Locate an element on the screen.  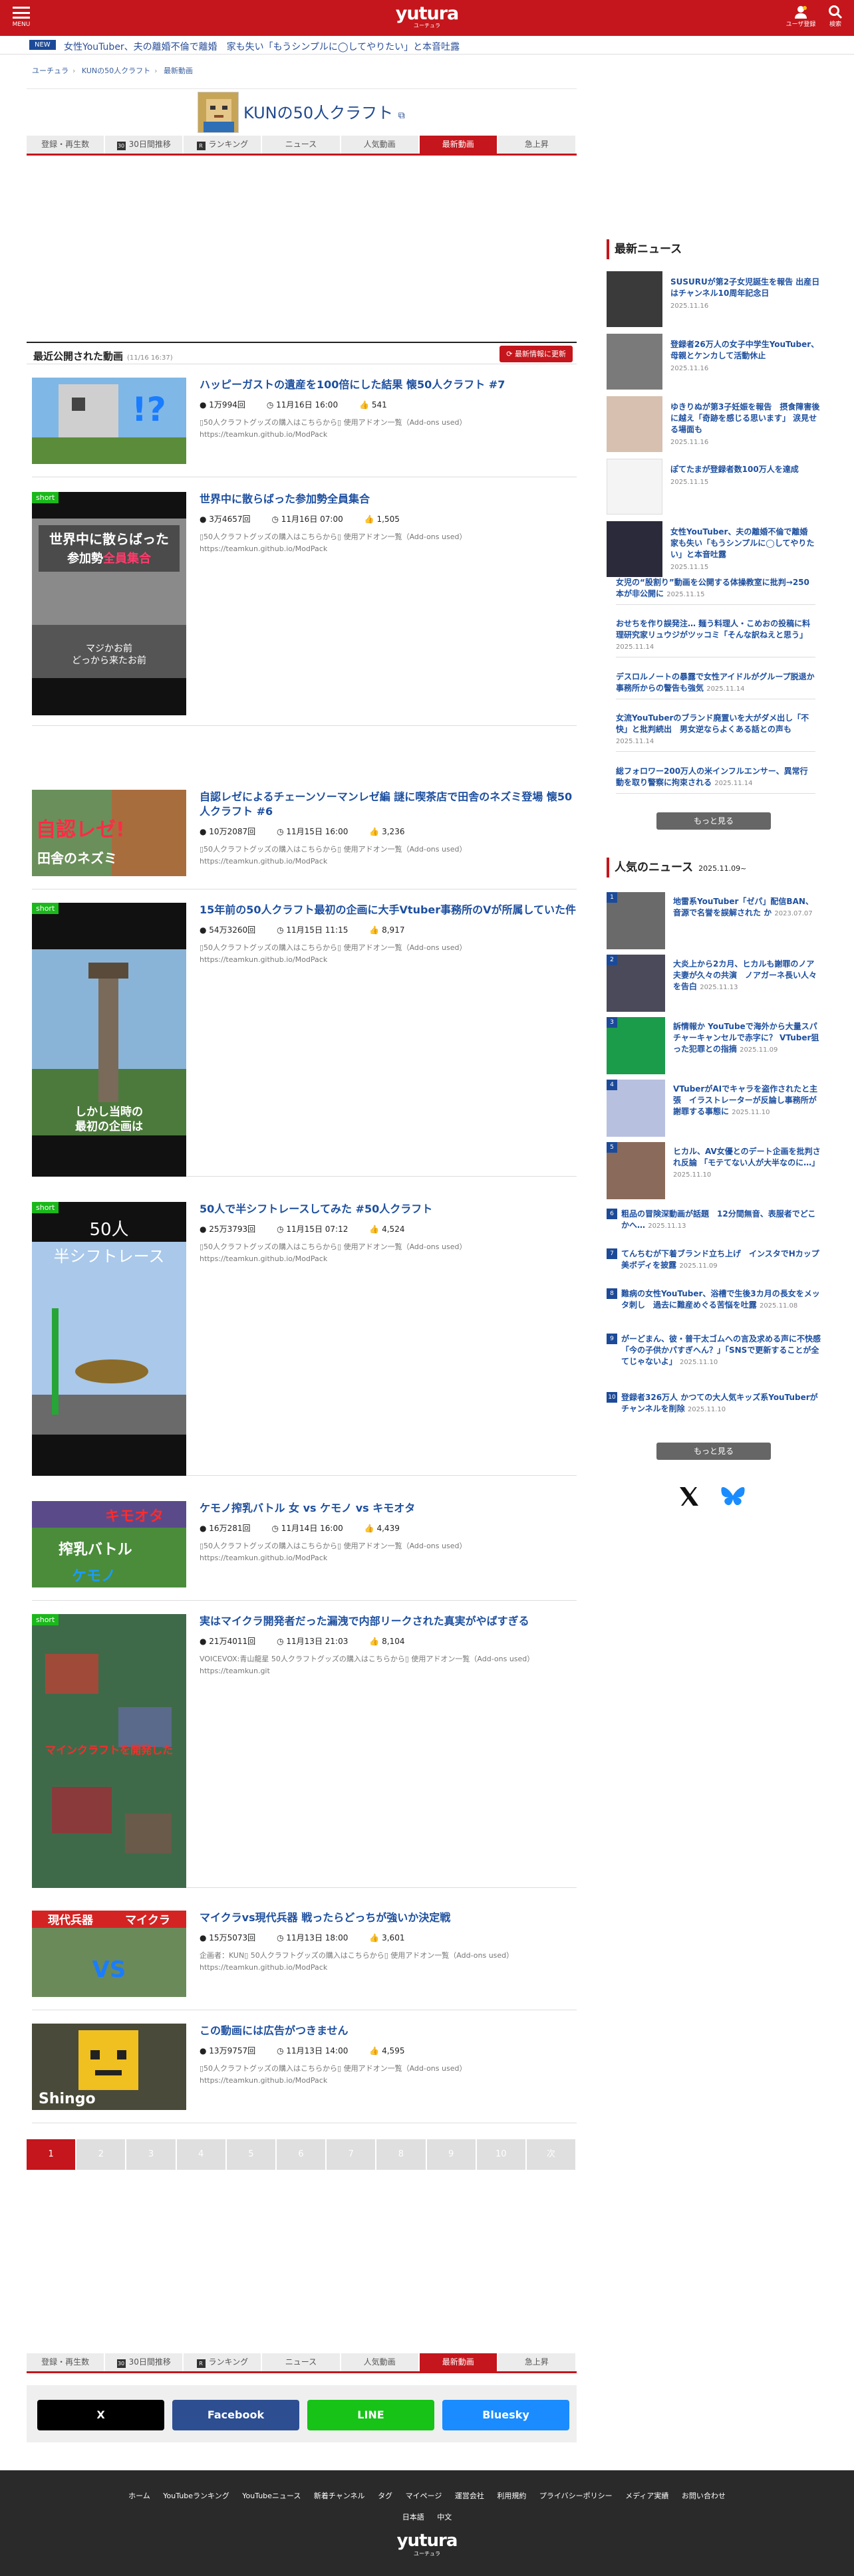
footer-link: YouTubeランキング is located at coordinates (196, 2496).